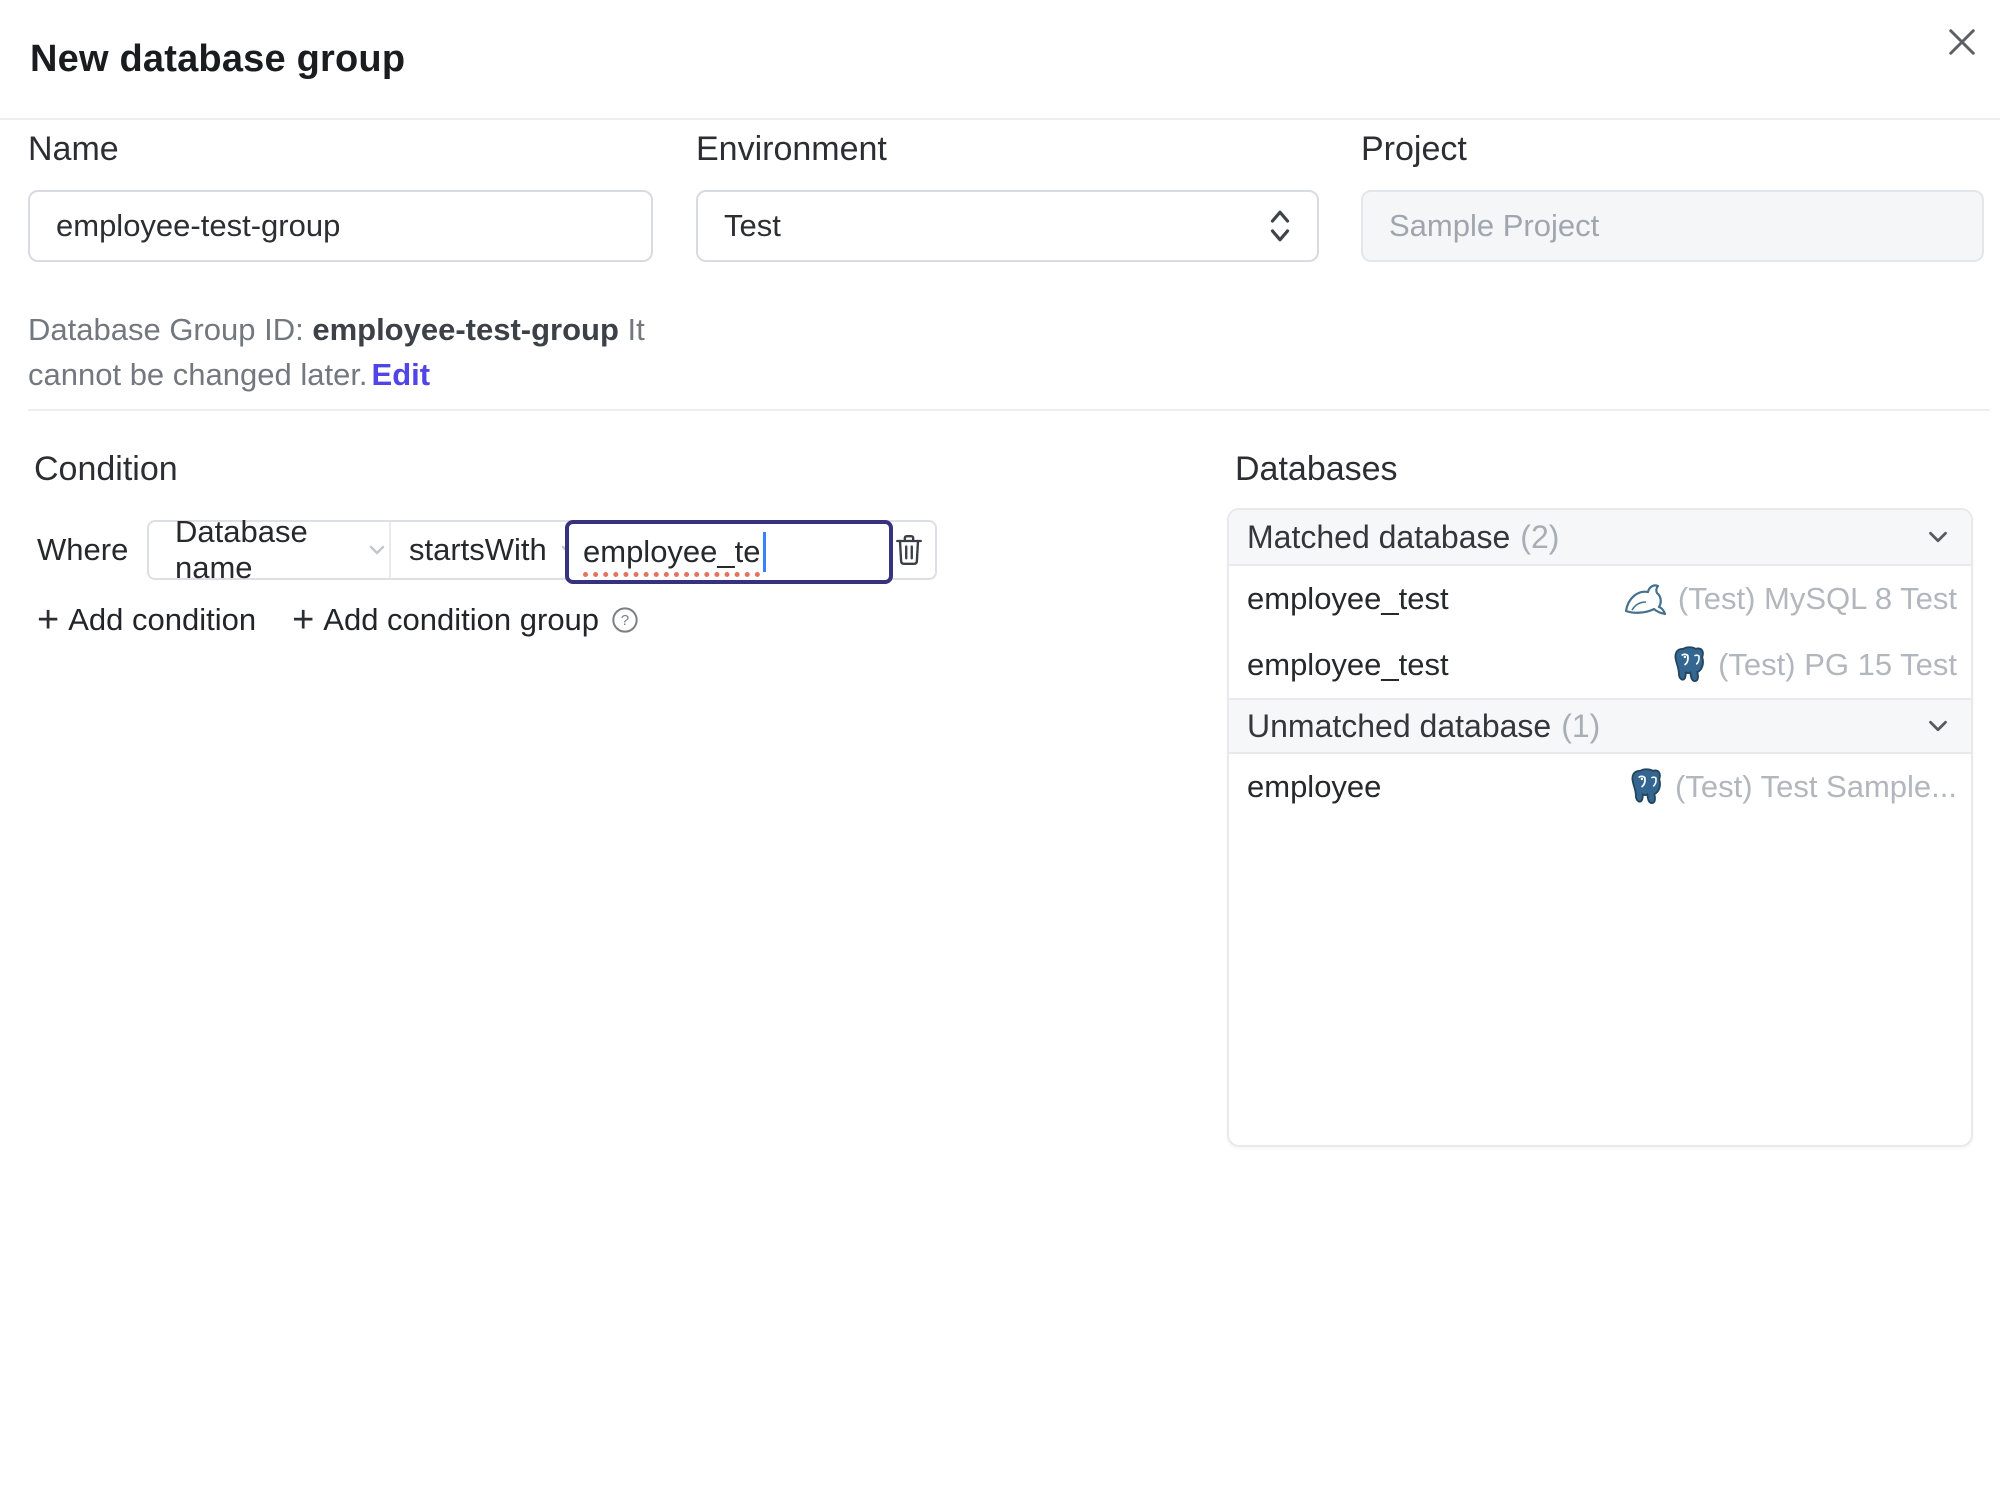  What do you see at coordinates (218, 58) in the screenshot?
I see `page-title: New database group` at bounding box center [218, 58].